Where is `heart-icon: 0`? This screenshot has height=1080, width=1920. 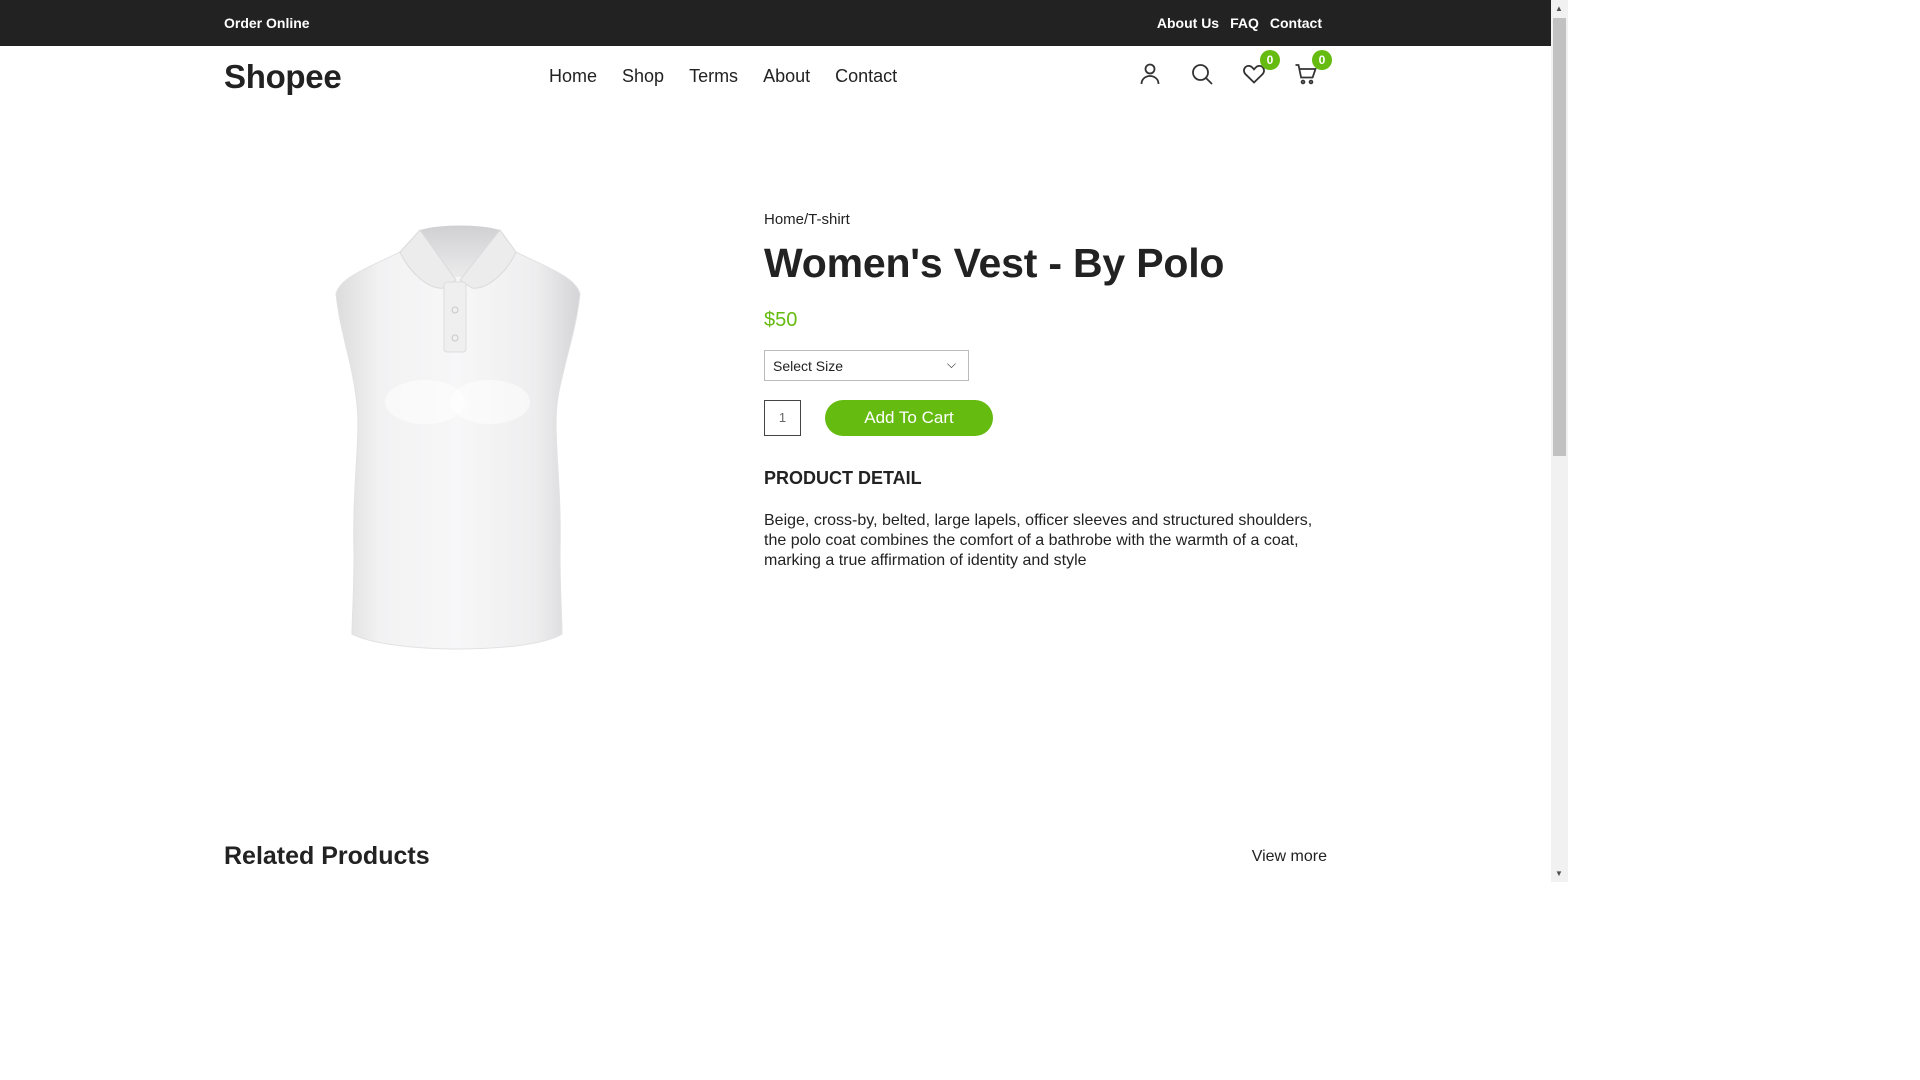
heart-icon: 0 is located at coordinates (1261, 68).